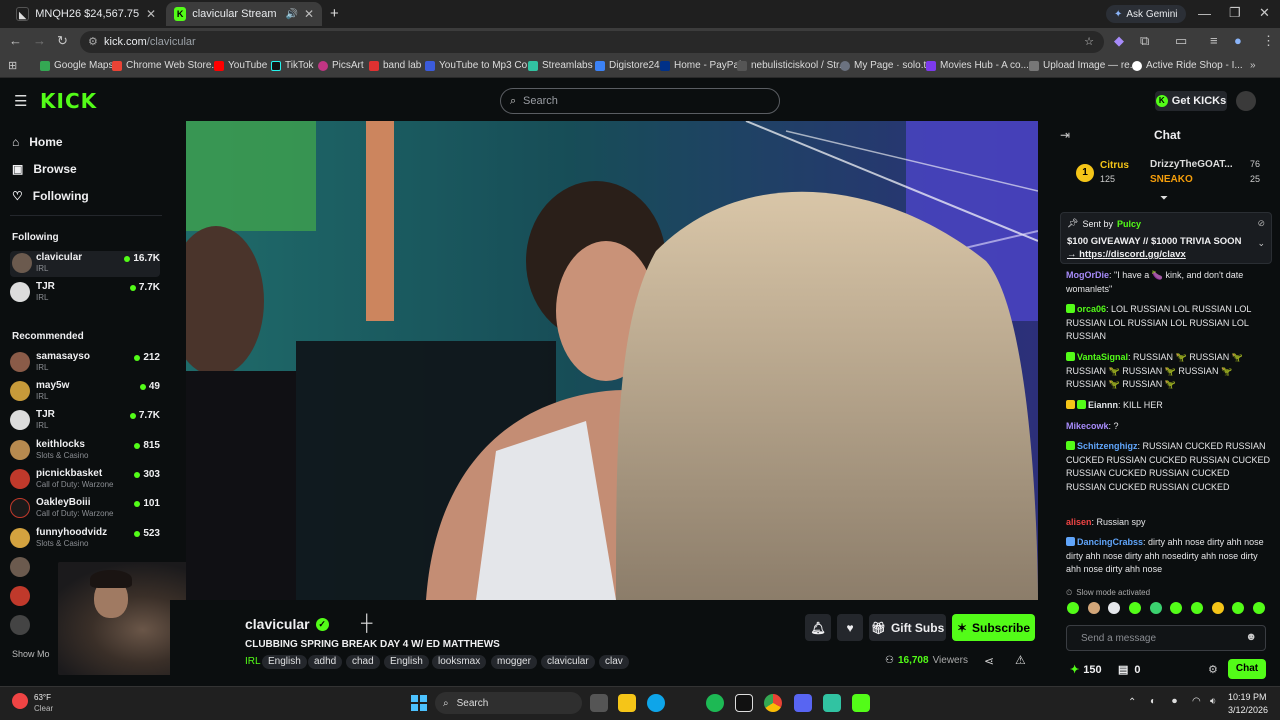 The image size is (1280, 720). I want to click on back-icon: ←, so click(15, 40).